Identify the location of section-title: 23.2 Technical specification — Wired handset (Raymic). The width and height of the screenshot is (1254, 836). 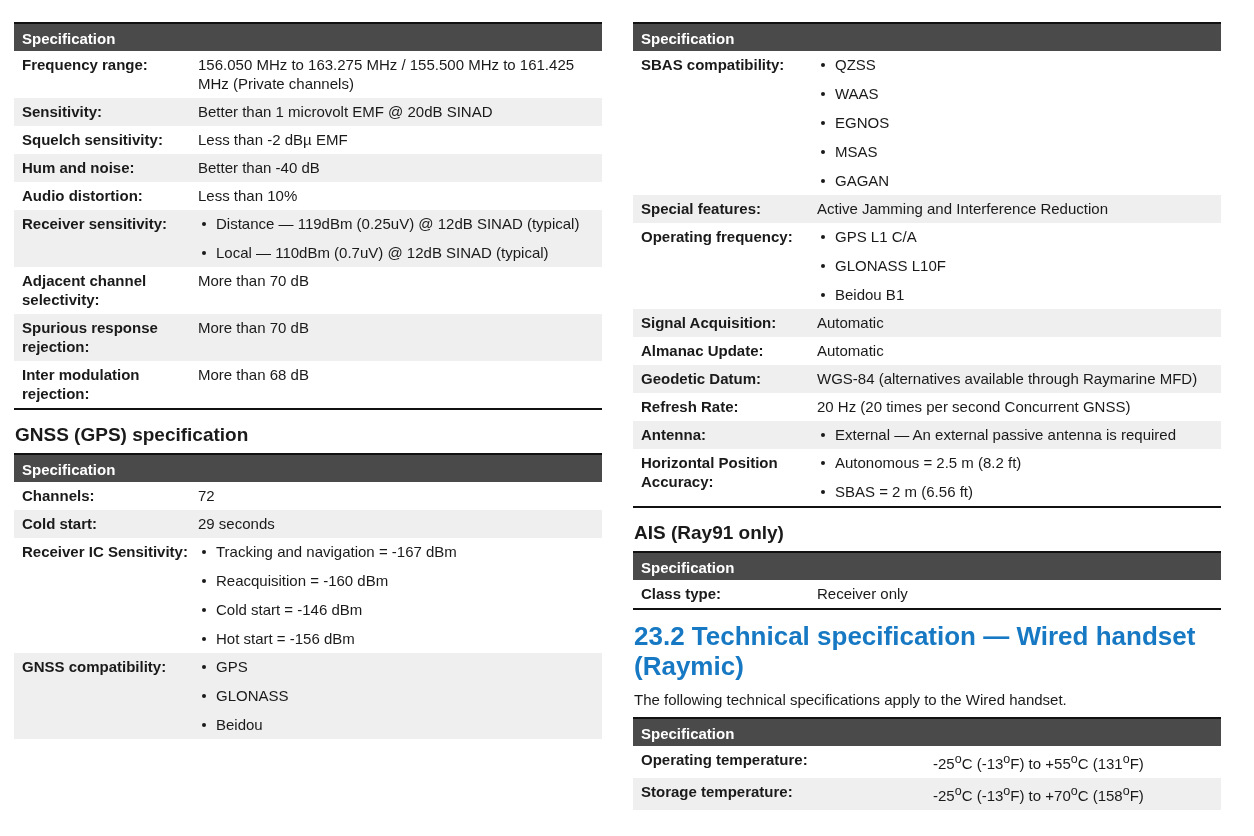
(915, 651).